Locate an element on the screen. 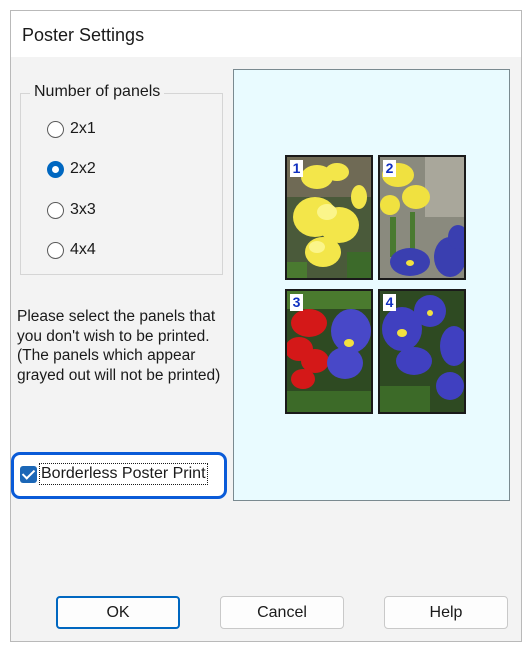 The height and width of the screenshot is (645, 525). poster-panel-3: 3 is located at coordinates (329, 351).